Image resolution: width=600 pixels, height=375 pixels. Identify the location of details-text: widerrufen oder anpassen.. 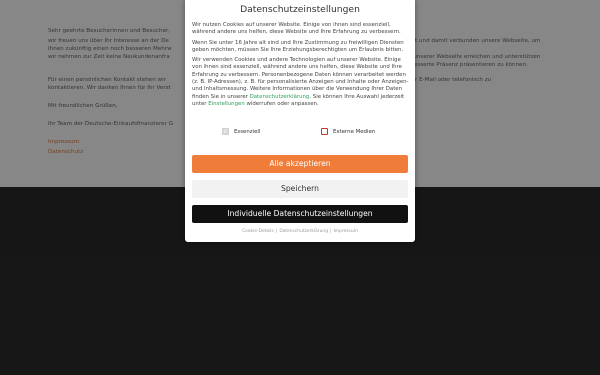
(282, 103).